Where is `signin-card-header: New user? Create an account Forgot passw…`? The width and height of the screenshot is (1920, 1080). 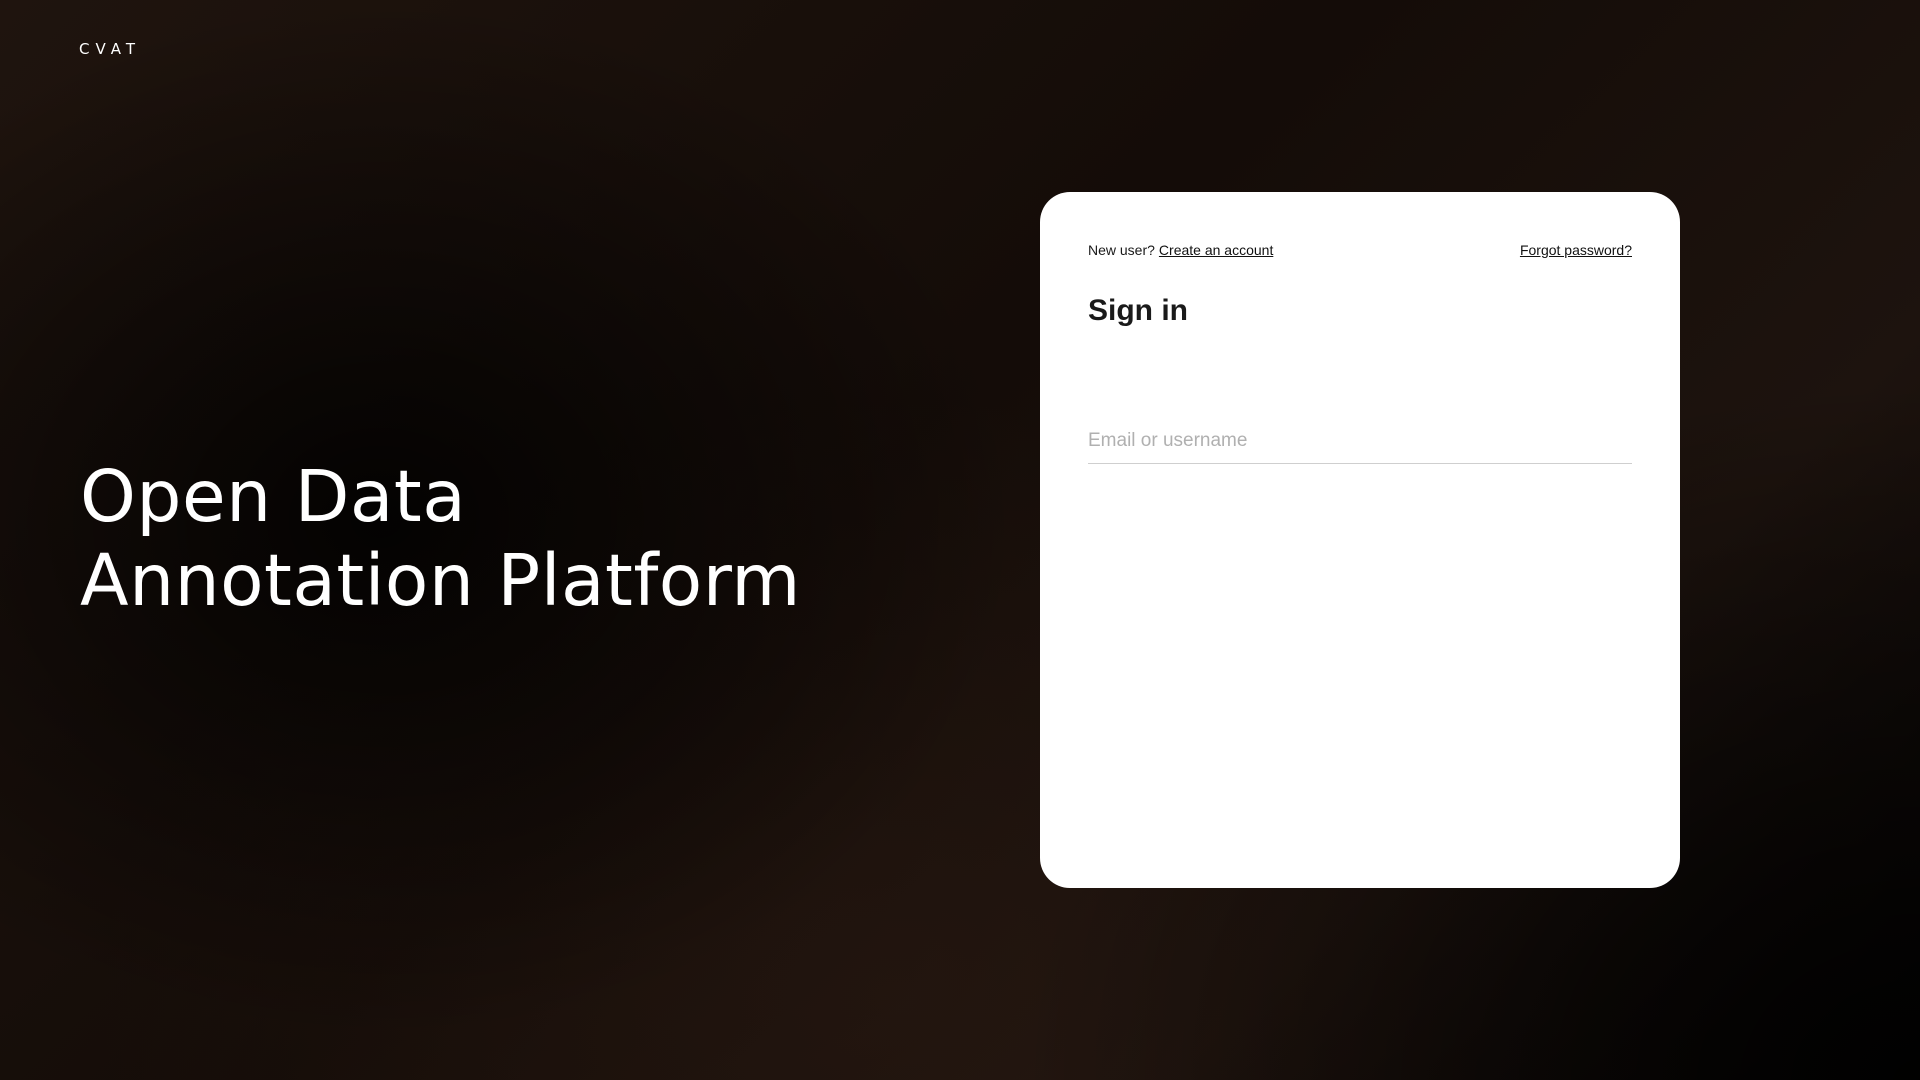 signin-card-header: New user? Create an account Forgot passw… is located at coordinates (1360, 250).